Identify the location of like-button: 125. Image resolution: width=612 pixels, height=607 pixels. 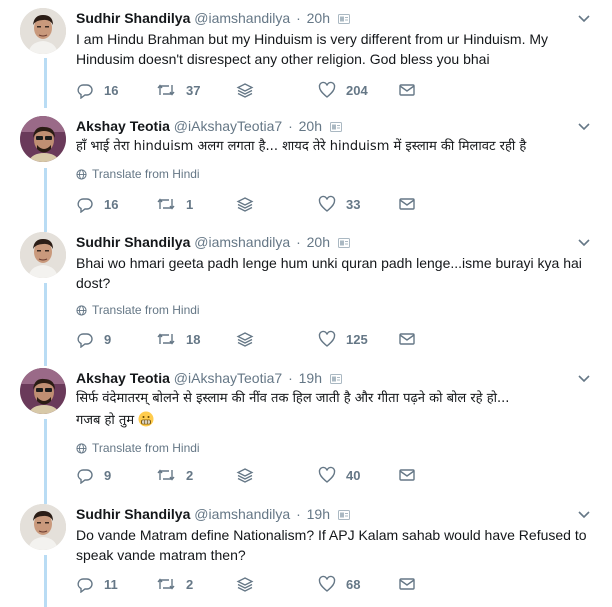
(343, 340).